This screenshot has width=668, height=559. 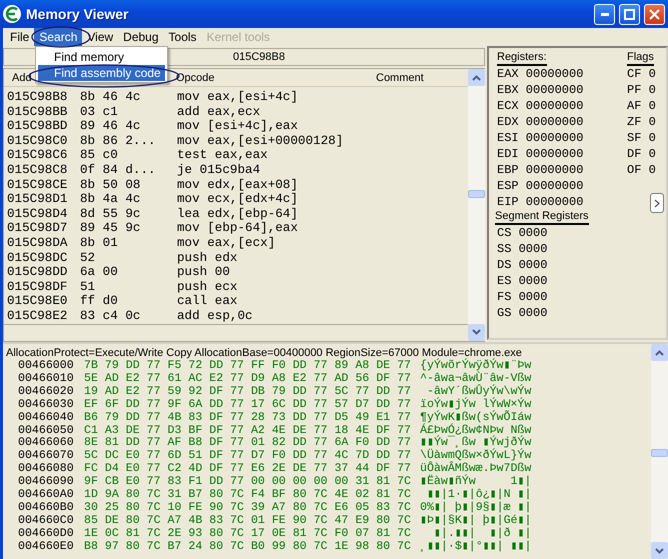 What do you see at coordinates (540, 202) in the screenshot?
I see `register-value: EIP 00000000` at bounding box center [540, 202].